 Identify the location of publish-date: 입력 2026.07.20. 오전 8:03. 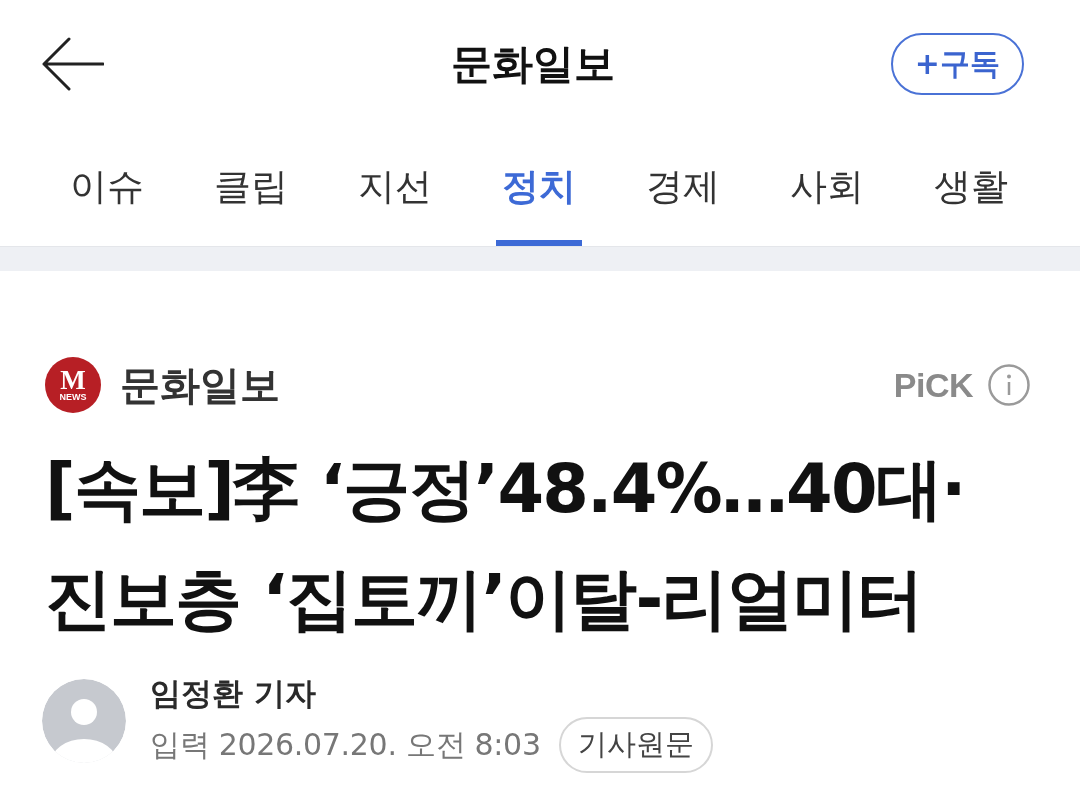
(345, 745).